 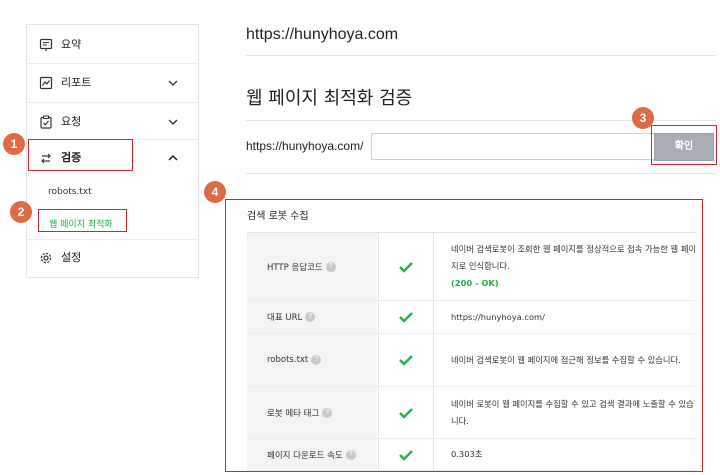 What do you see at coordinates (513, 146) in the screenshot?
I see `url-path-input` at bounding box center [513, 146].